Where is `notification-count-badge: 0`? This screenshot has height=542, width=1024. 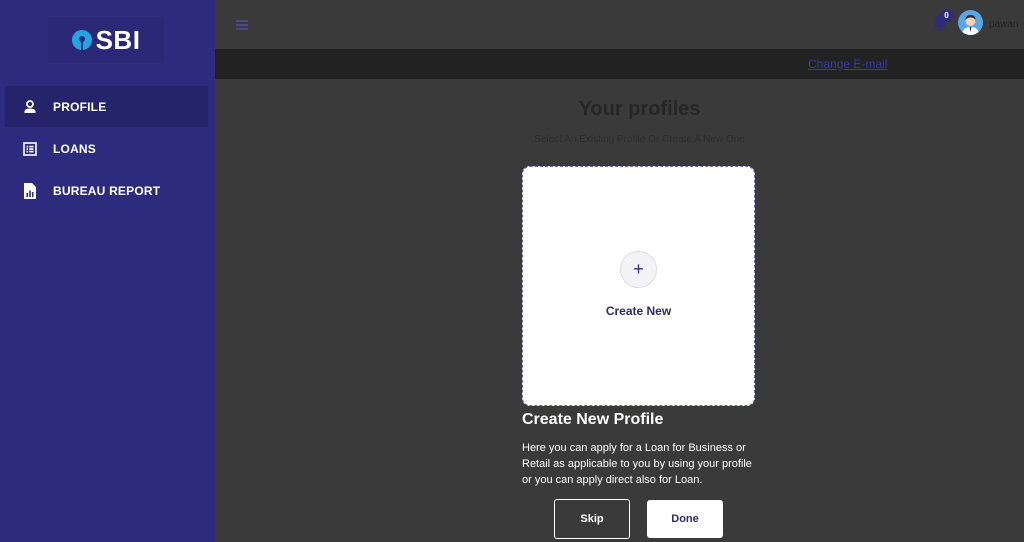
notification-count-badge: 0 is located at coordinates (946, 15).